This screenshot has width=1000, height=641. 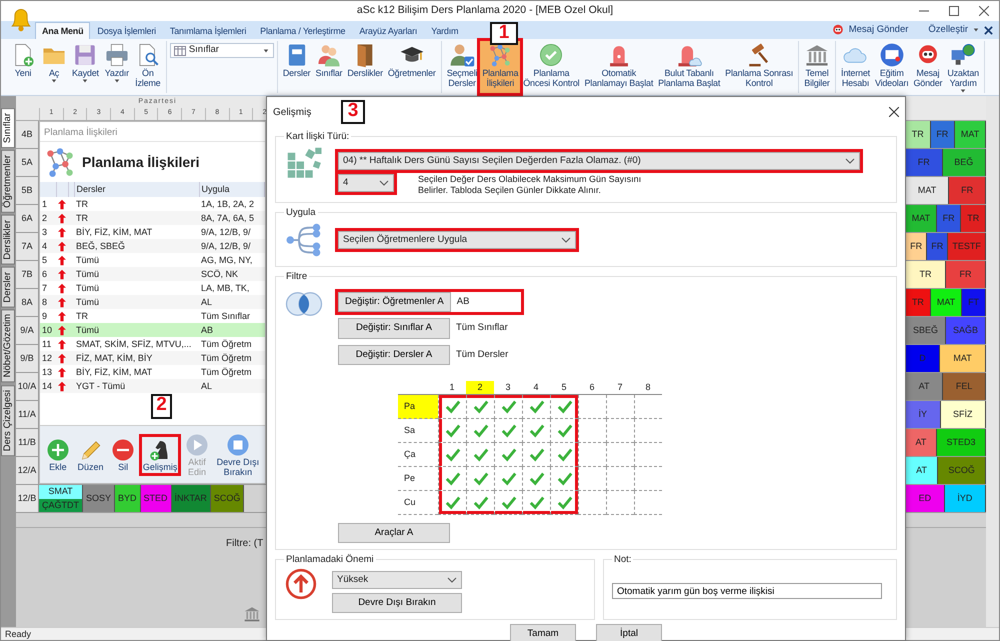 I want to click on note-field: Otomatik yarım gün boş verme ilişkisi, so click(x=747, y=591).